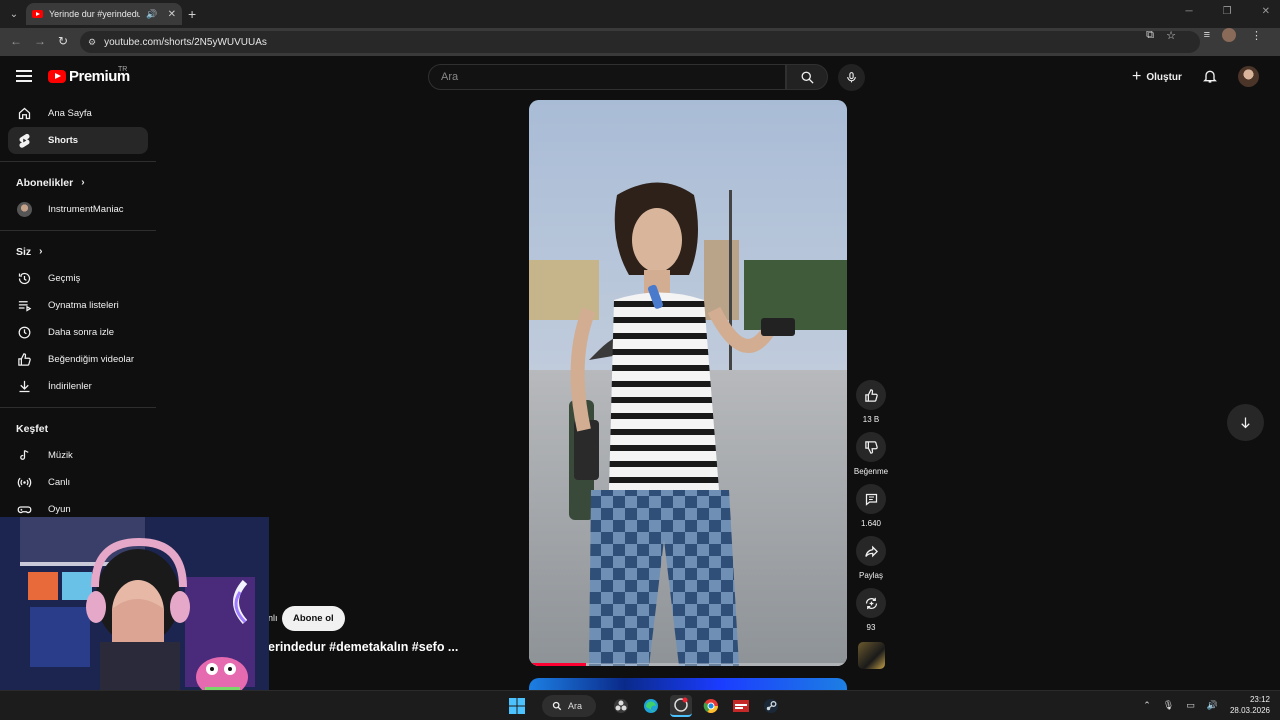 Image resolution: width=1280 pixels, height=720 pixels. Describe the element at coordinates (871, 655) in the screenshot. I see `audio-track-thumbnail` at that location.